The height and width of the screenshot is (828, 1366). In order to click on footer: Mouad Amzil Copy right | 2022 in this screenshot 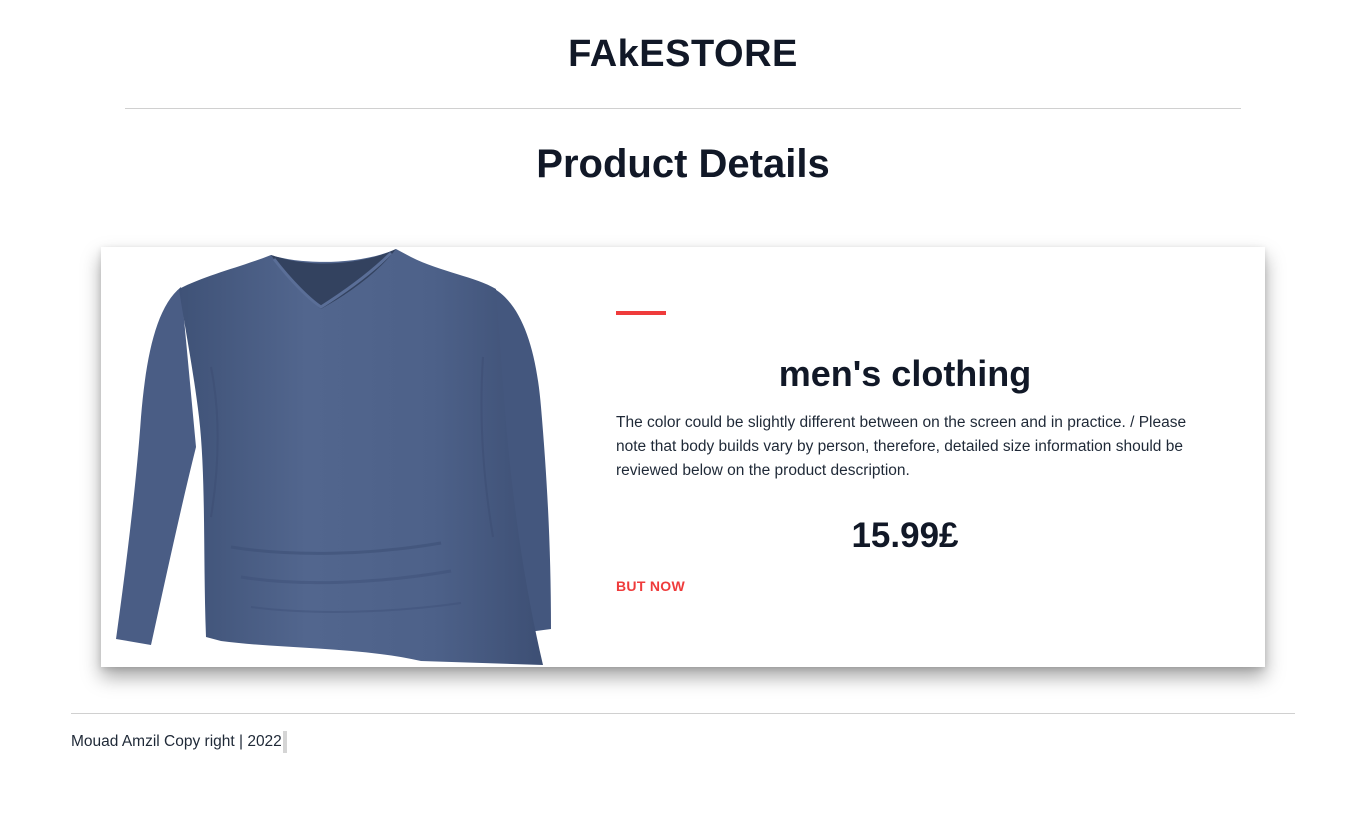, I will do `click(179, 742)`.